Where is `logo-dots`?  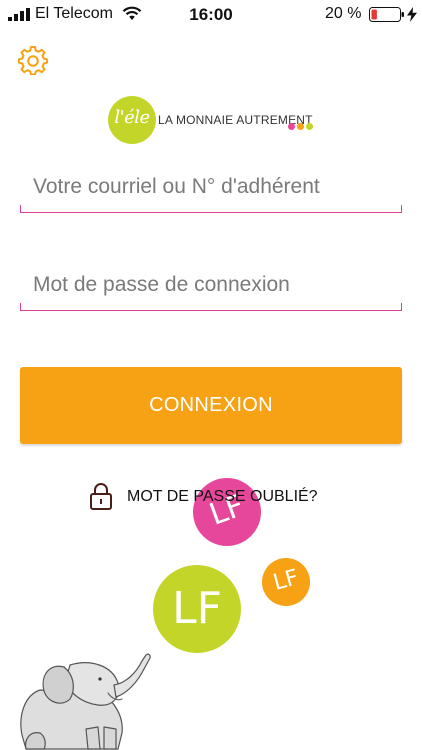 logo-dots is located at coordinates (303, 123).